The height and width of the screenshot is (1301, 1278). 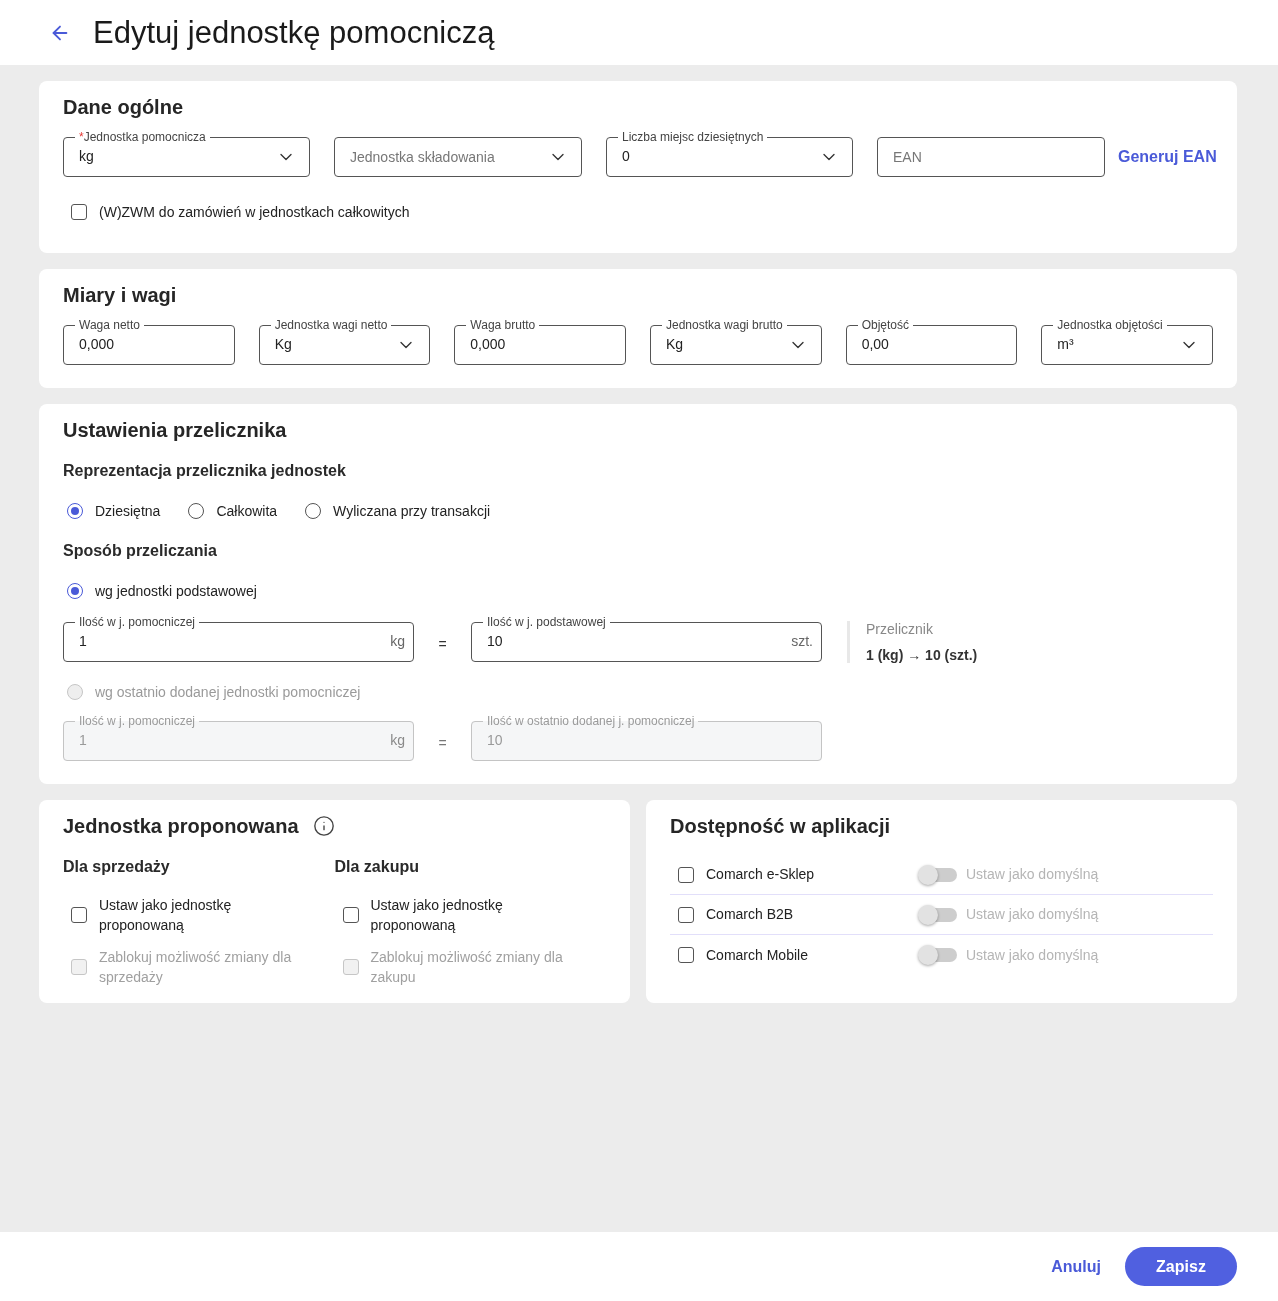 I want to click on section-title: Dostępność w aplikacji, so click(x=781, y=826).